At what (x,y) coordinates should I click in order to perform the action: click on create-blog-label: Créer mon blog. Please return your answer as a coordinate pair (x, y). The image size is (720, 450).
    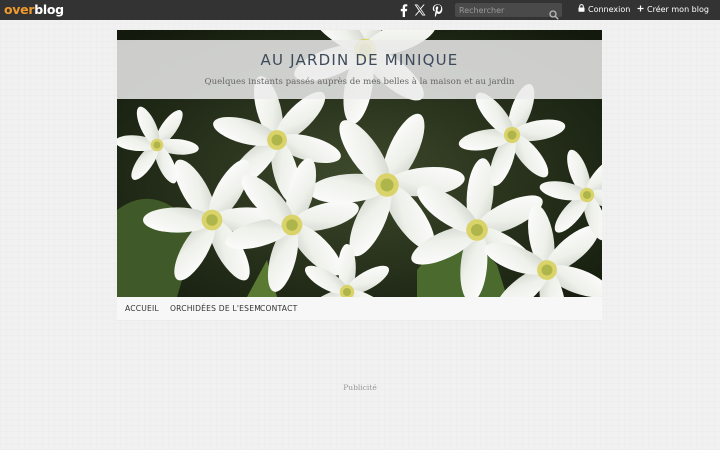
    Looking at the image, I should click on (678, 9).